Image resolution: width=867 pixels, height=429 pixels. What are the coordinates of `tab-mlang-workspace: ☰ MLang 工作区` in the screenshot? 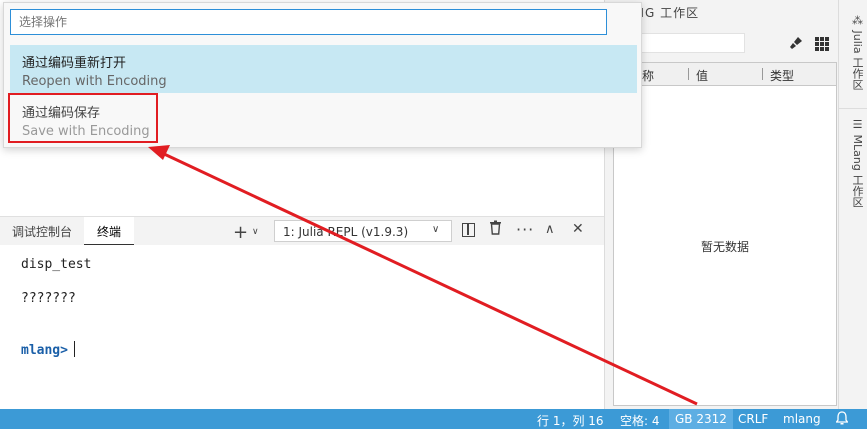 It's located at (854, 162).